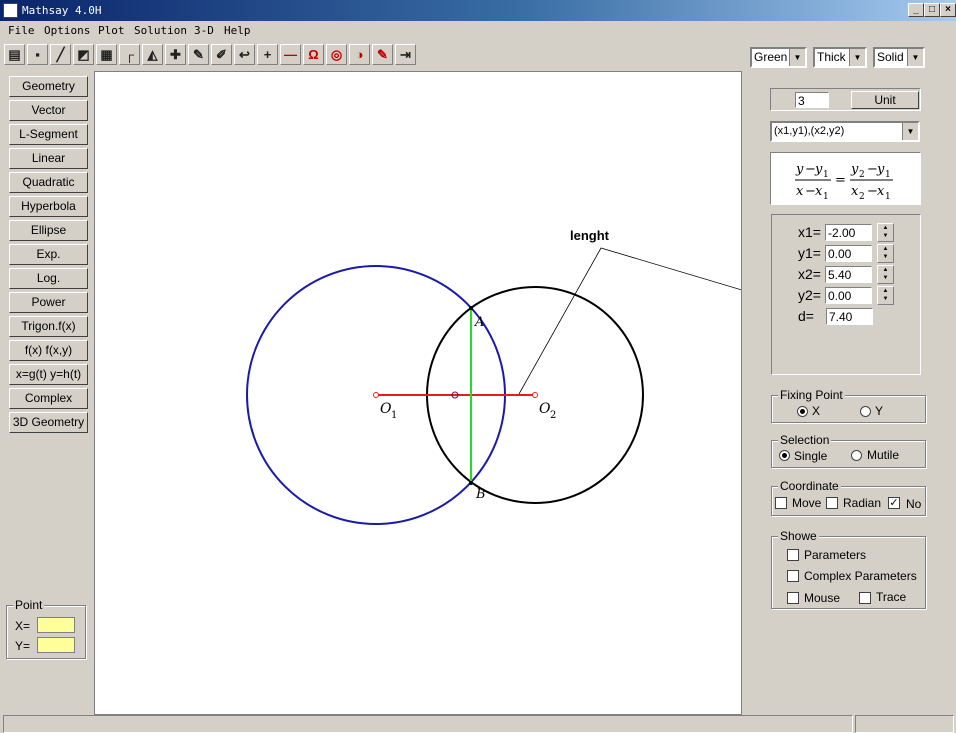 This screenshot has width=956, height=733. What do you see at coordinates (244, 54) in the screenshot?
I see `undo-arrow-icon: ↩` at bounding box center [244, 54].